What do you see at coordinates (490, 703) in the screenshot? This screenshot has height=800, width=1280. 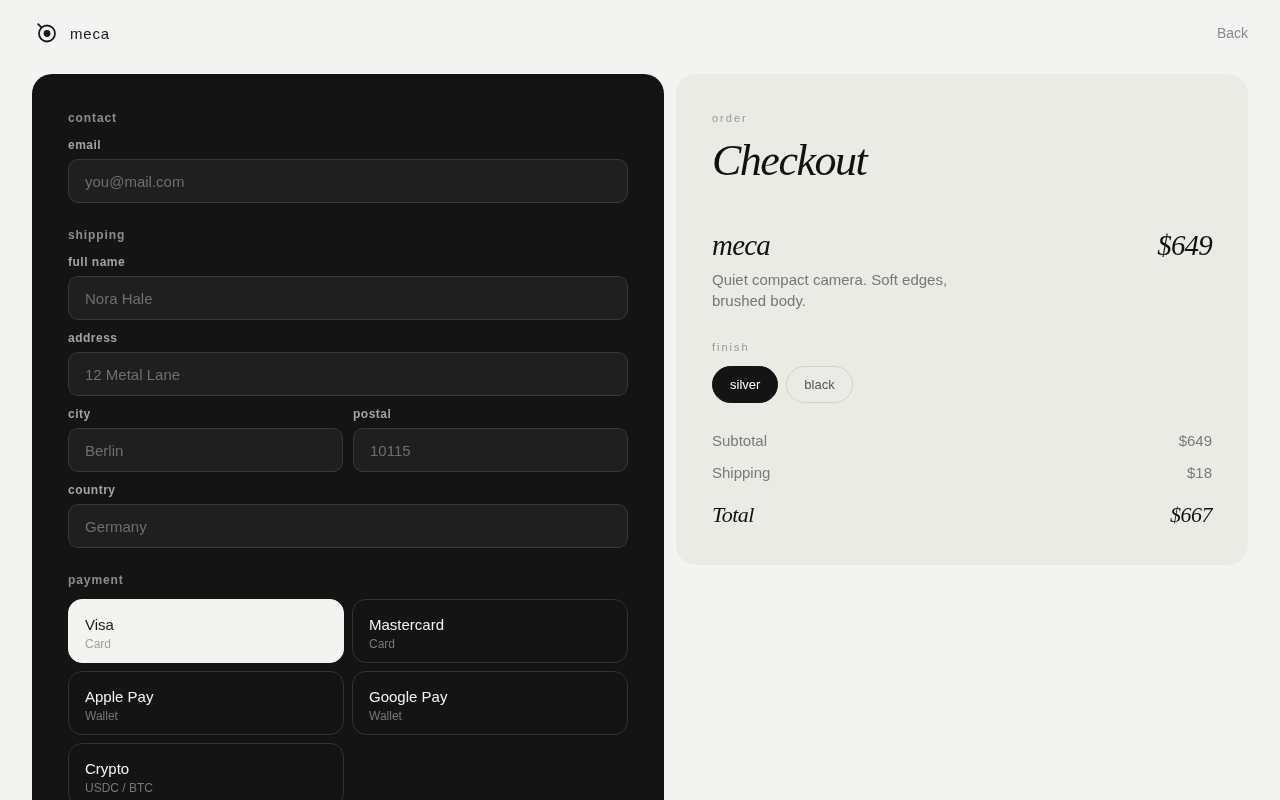 I see `payment-option: Google Pay Wallet` at bounding box center [490, 703].